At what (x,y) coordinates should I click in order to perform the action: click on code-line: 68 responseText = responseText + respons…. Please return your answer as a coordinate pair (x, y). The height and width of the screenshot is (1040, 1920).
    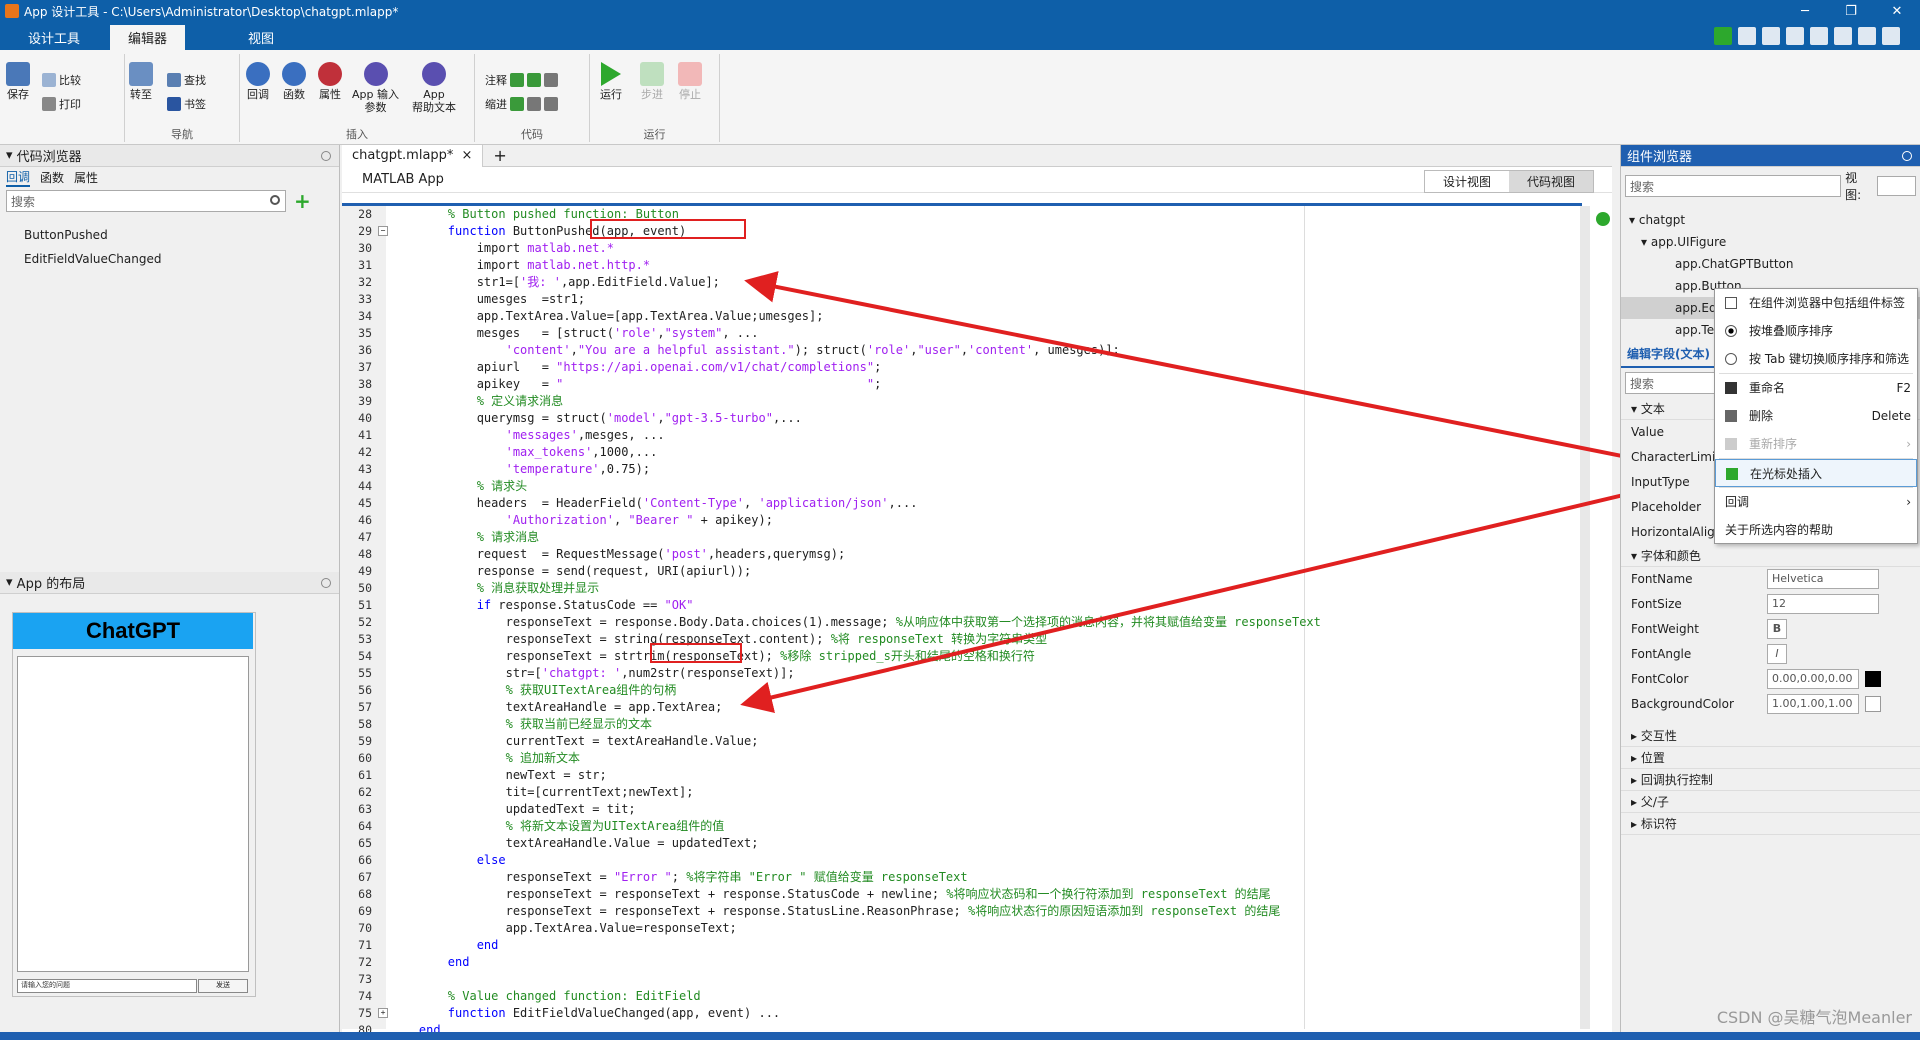
    Looking at the image, I should click on (969, 894).